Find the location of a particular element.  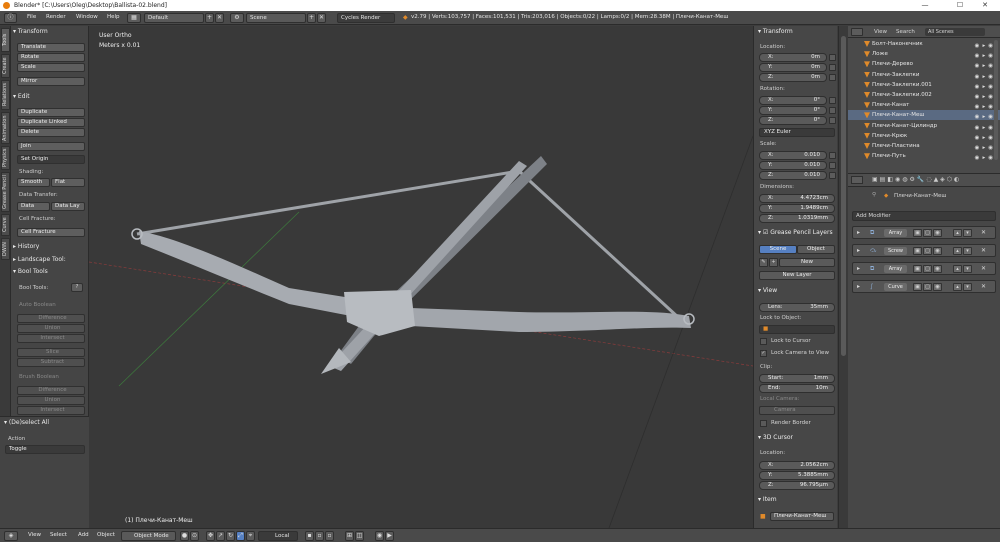

menu-help: Help is located at coordinates (113, 17).